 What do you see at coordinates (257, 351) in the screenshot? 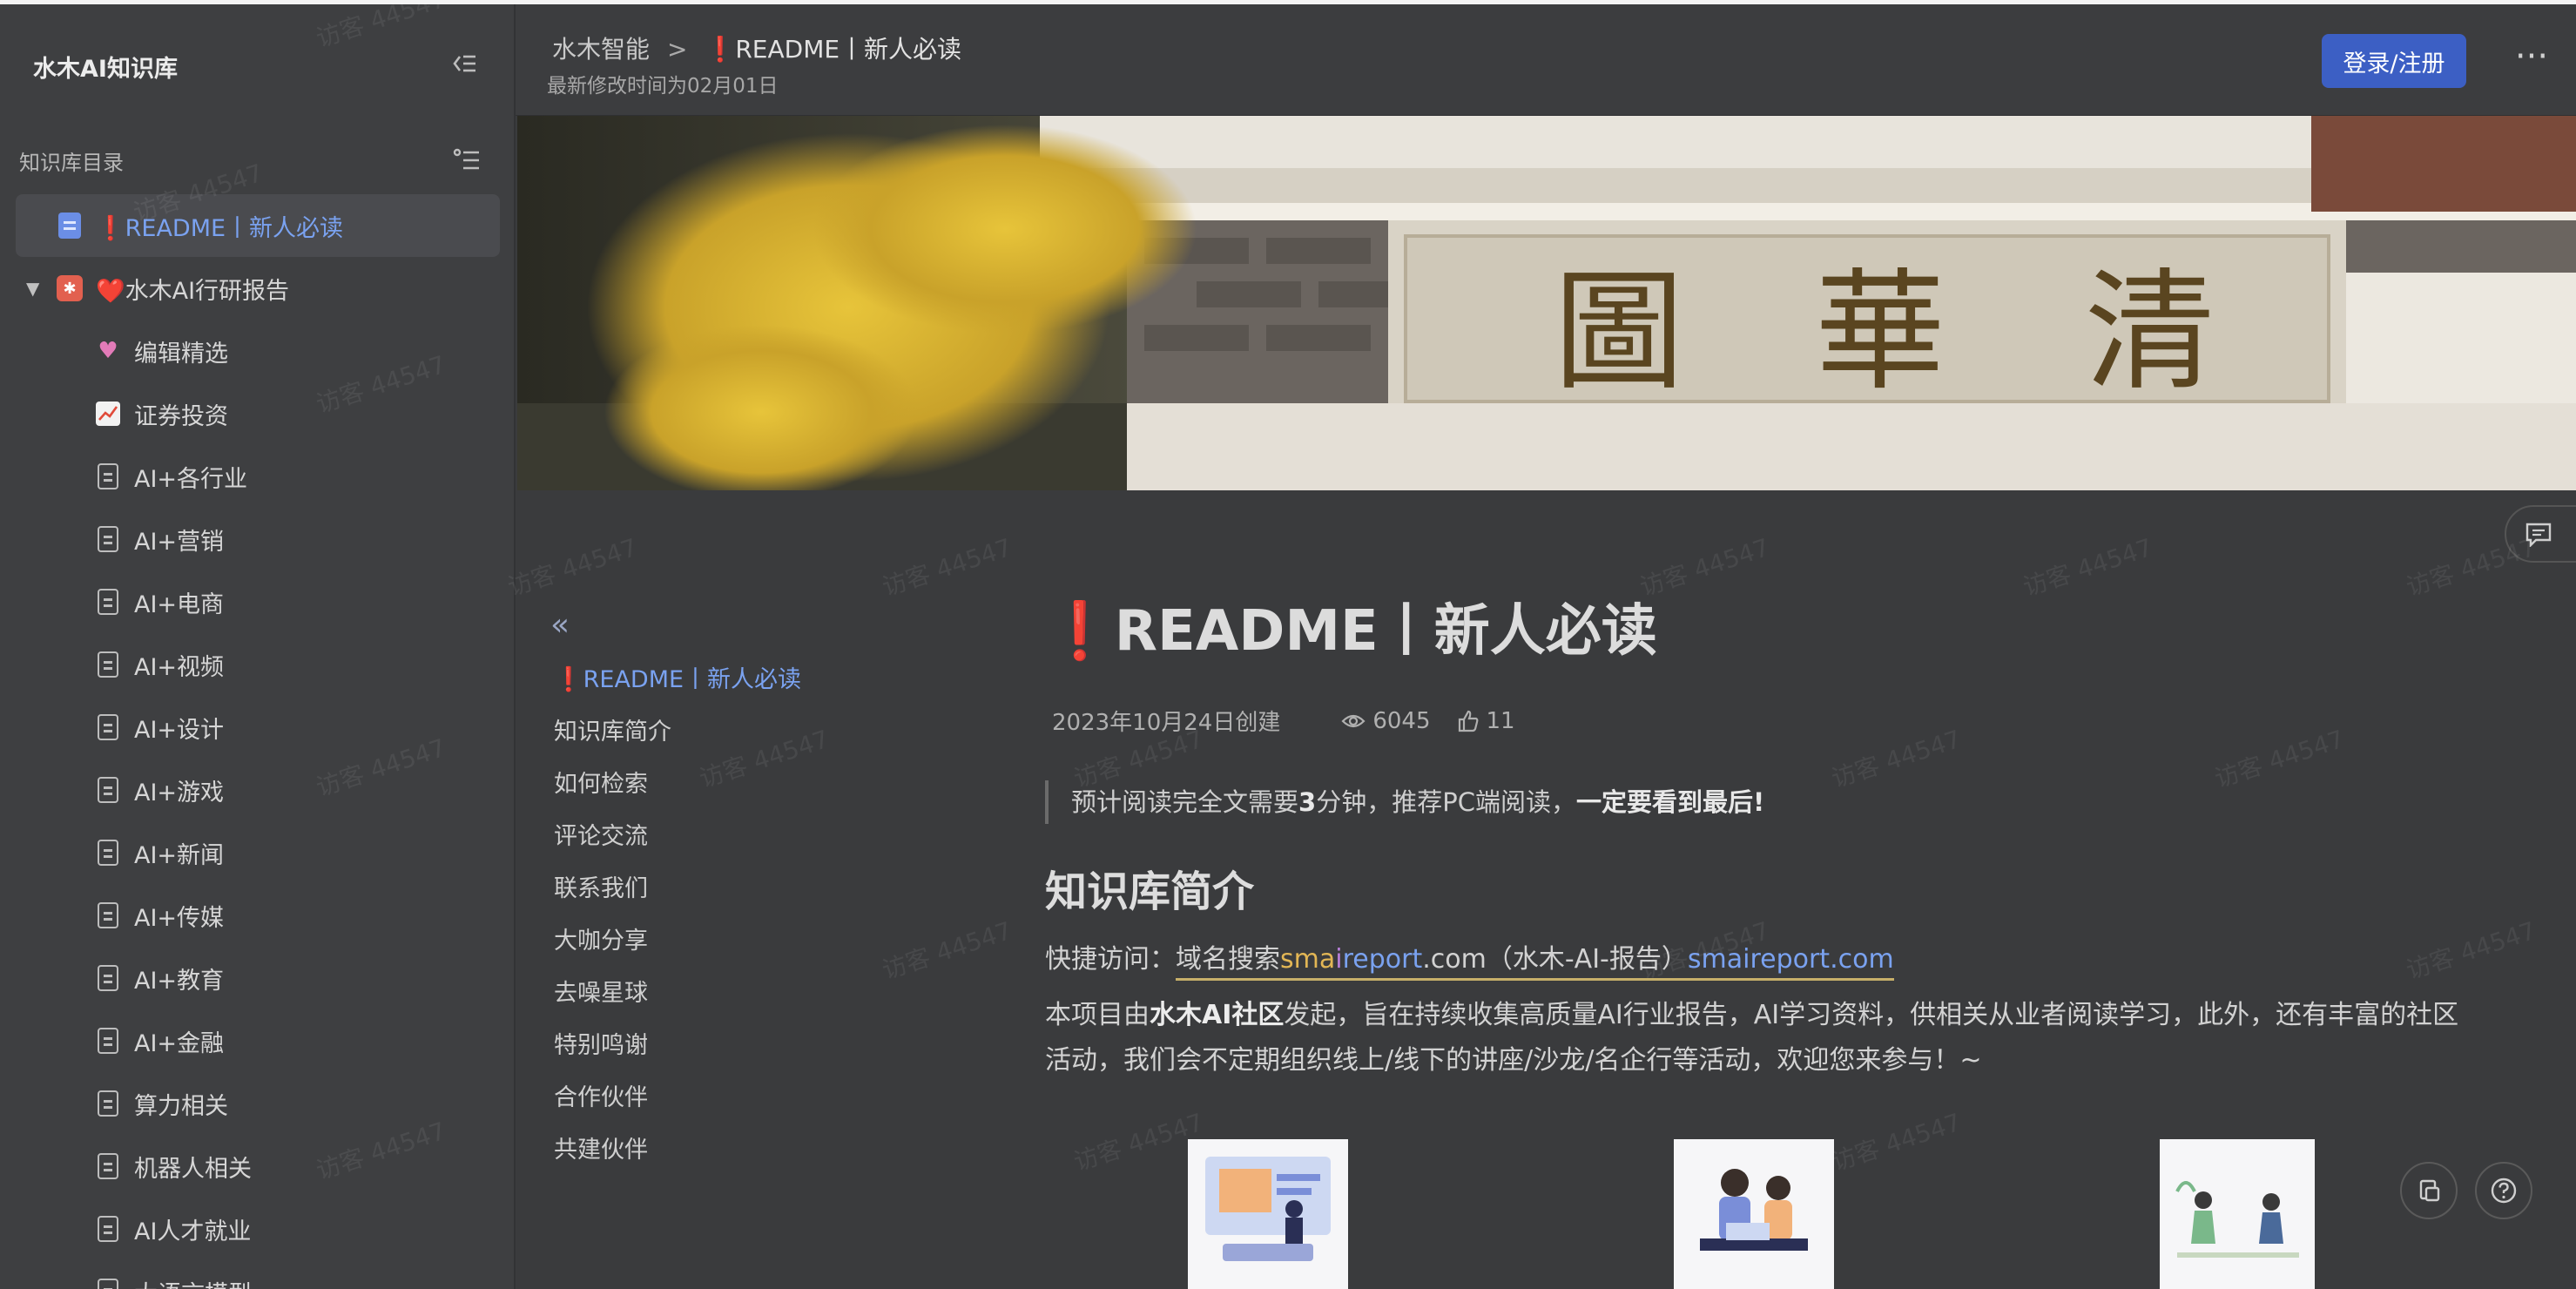
I see `sidebar-item-editor-picks: ♥ 编辑精选` at bounding box center [257, 351].